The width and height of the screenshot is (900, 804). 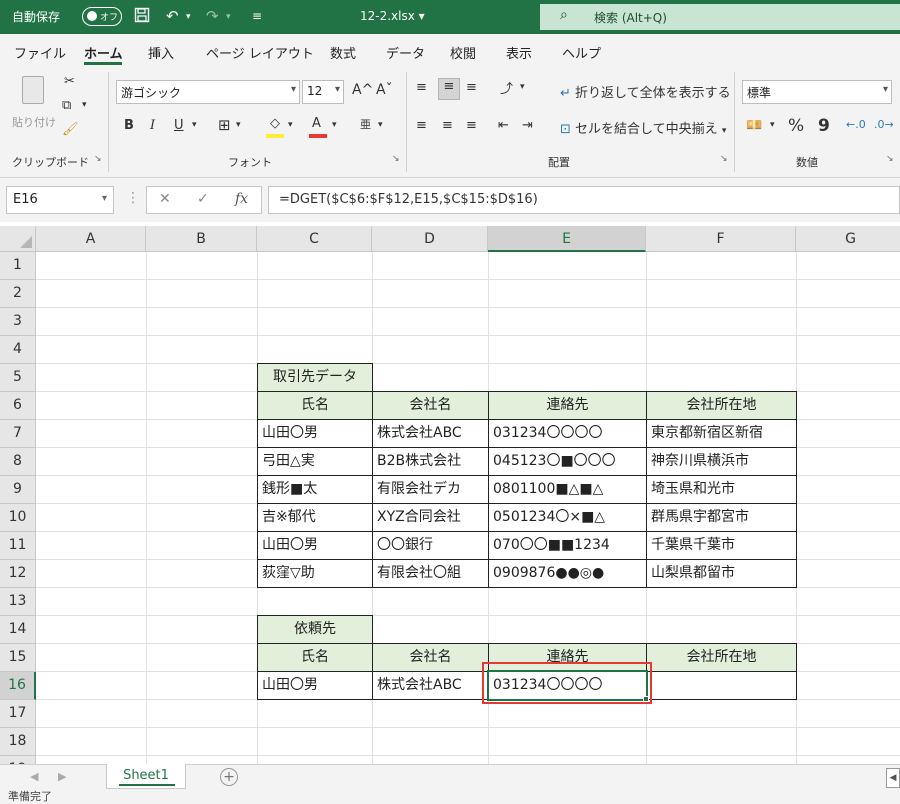 I want to click on tab-insert: 挿入, so click(x=161, y=52).